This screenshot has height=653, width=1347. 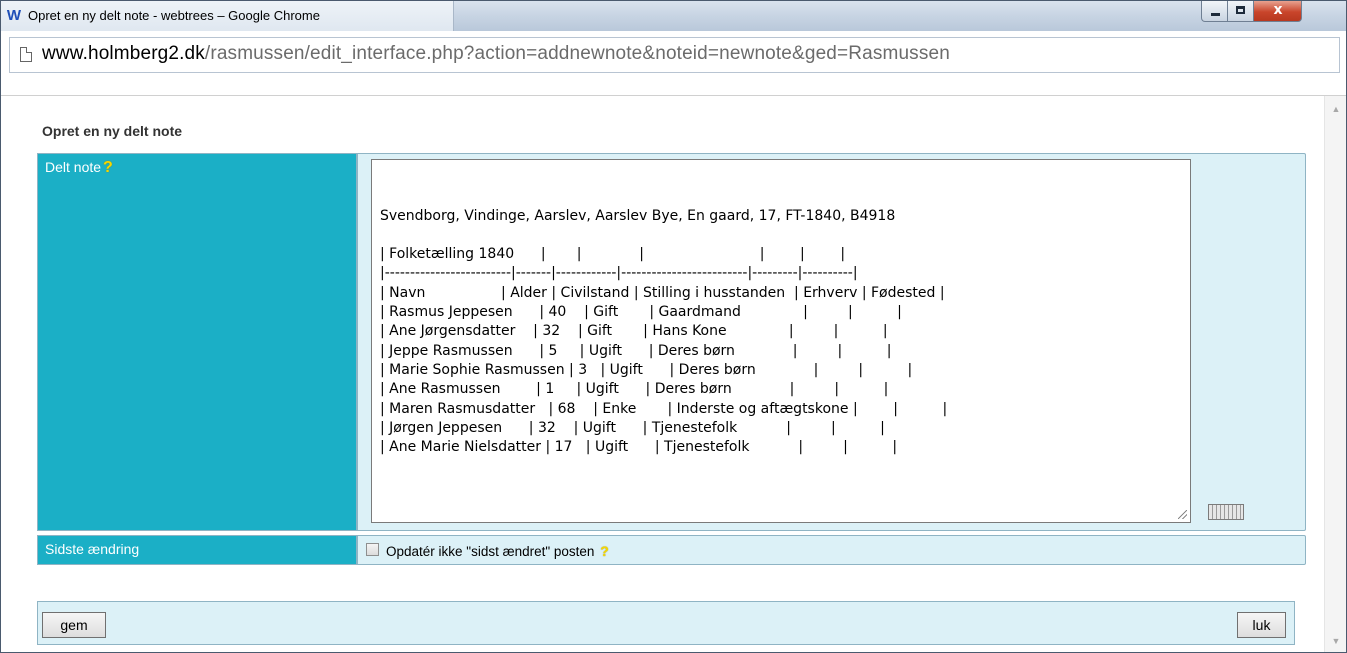 What do you see at coordinates (1226, 512) in the screenshot?
I see `keyboard-icon` at bounding box center [1226, 512].